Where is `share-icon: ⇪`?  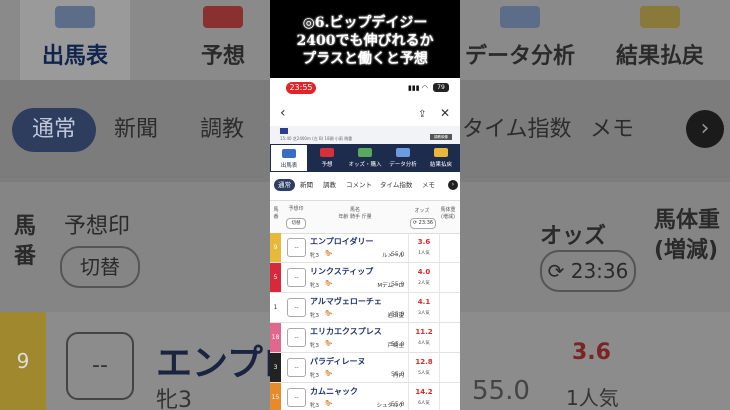
share-icon: ⇪ is located at coordinates (422, 115).